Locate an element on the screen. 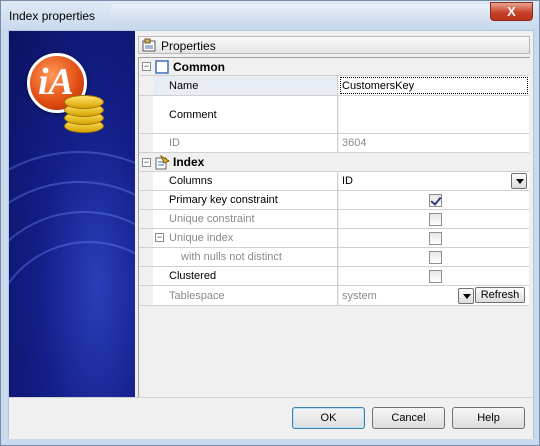 The height and width of the screenshot is (446, 540). columns-dropdown-button is located at coordinates (519, 181).